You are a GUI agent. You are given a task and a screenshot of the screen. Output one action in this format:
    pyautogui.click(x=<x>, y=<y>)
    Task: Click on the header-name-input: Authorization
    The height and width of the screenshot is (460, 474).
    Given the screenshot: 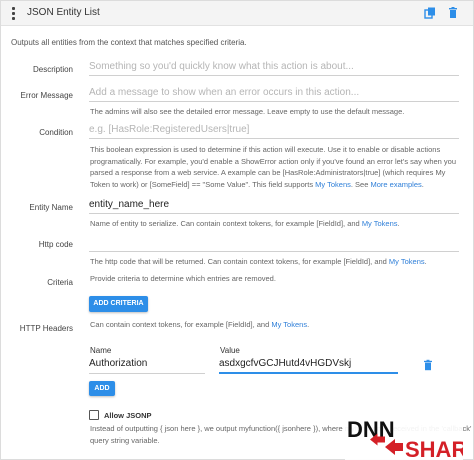 What is the action you would take?
    pyautogui.click(x=147, y=366)
    